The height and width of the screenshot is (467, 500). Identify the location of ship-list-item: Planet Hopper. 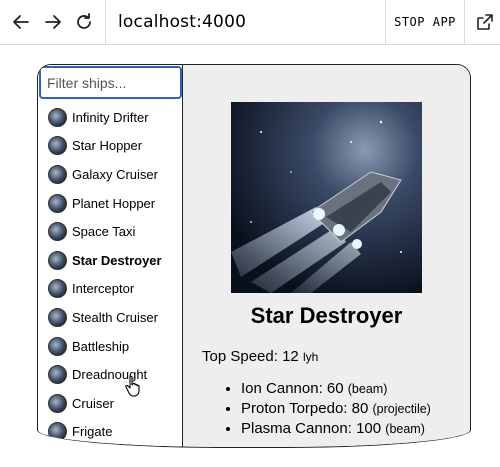
(110, 203).